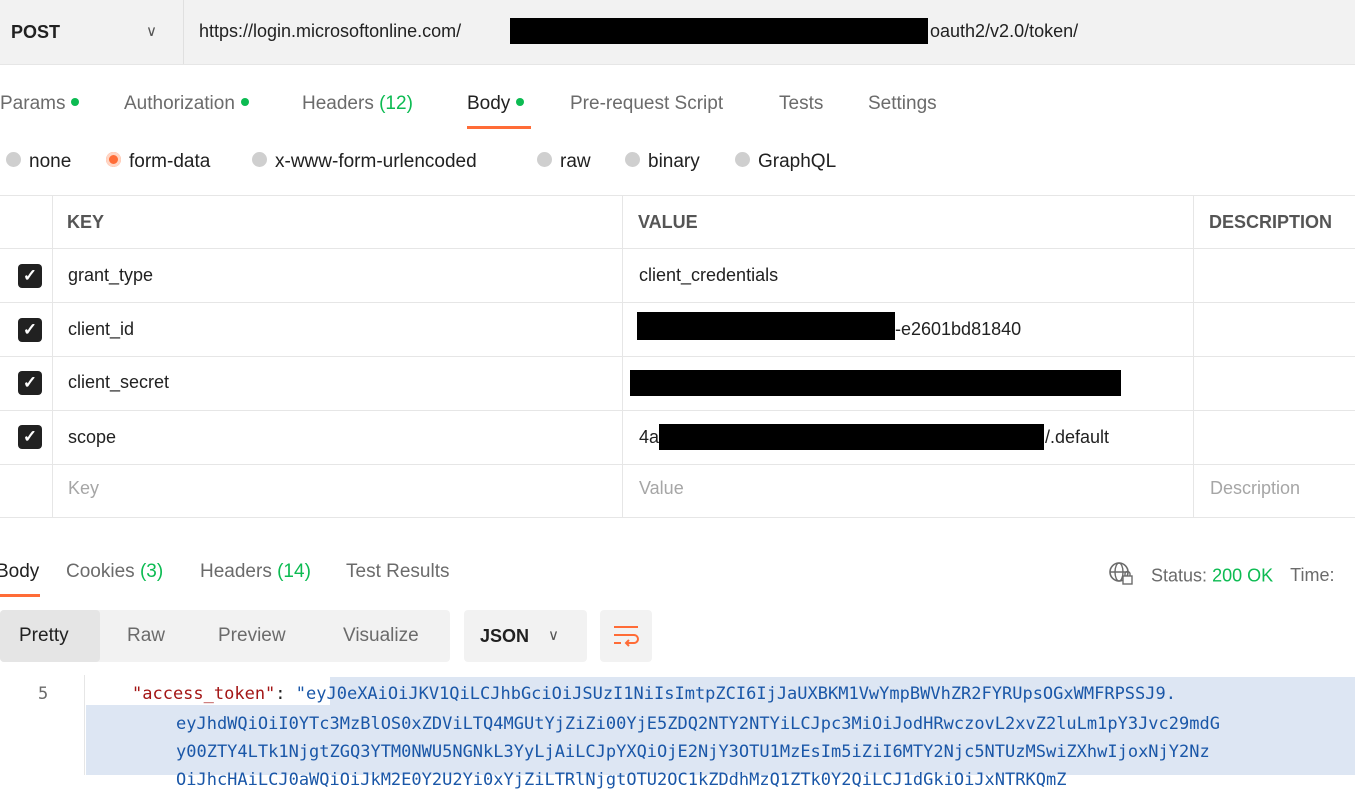 Image resolution: width=1355 pixels, height=790 pixels. What do you see at coordinates (92, 437) in the screenshot?
I see `row-key: scope` at bounding box center [92, 437].